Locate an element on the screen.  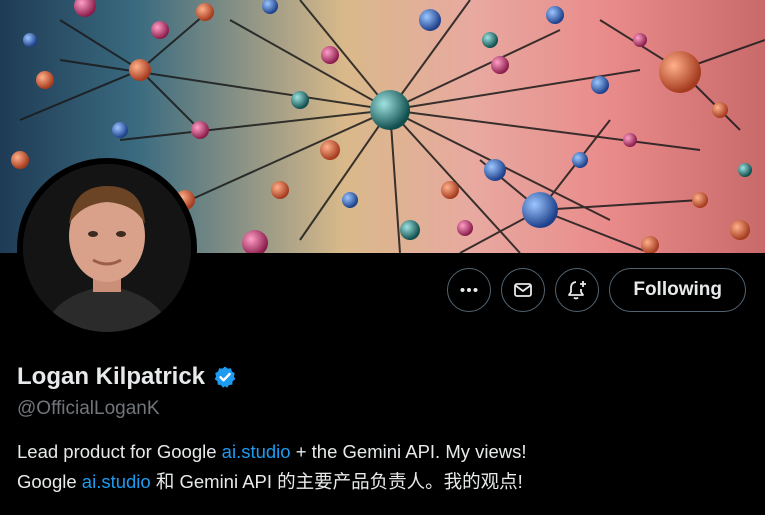
message-button is located at coordinates (523, 290).